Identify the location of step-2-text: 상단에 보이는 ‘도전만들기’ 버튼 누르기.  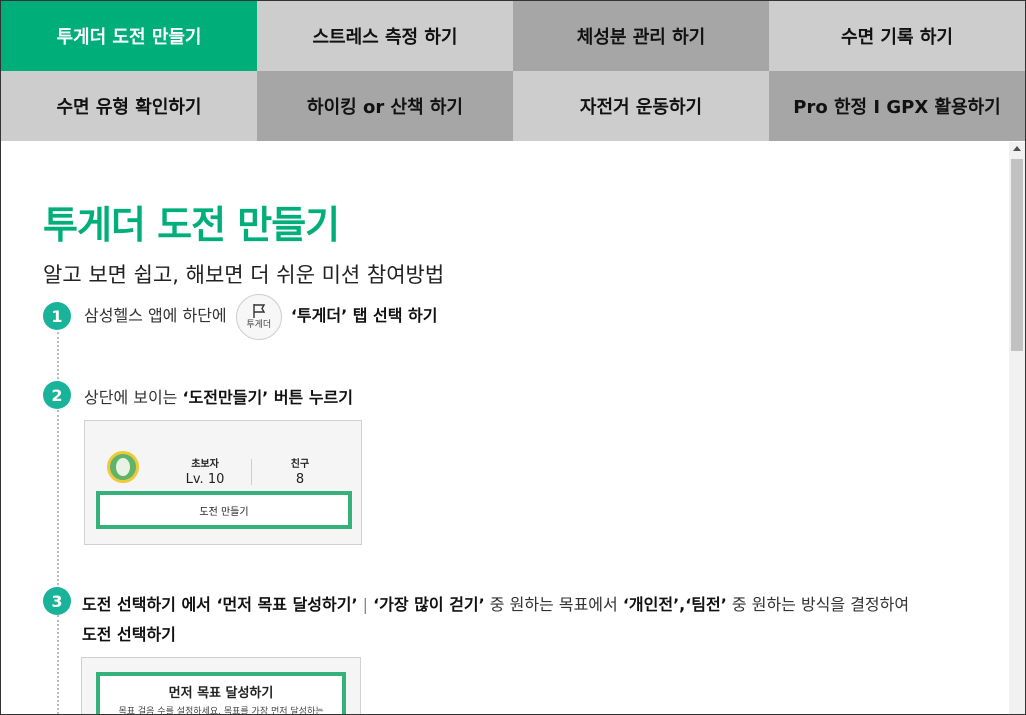
(218, 396).